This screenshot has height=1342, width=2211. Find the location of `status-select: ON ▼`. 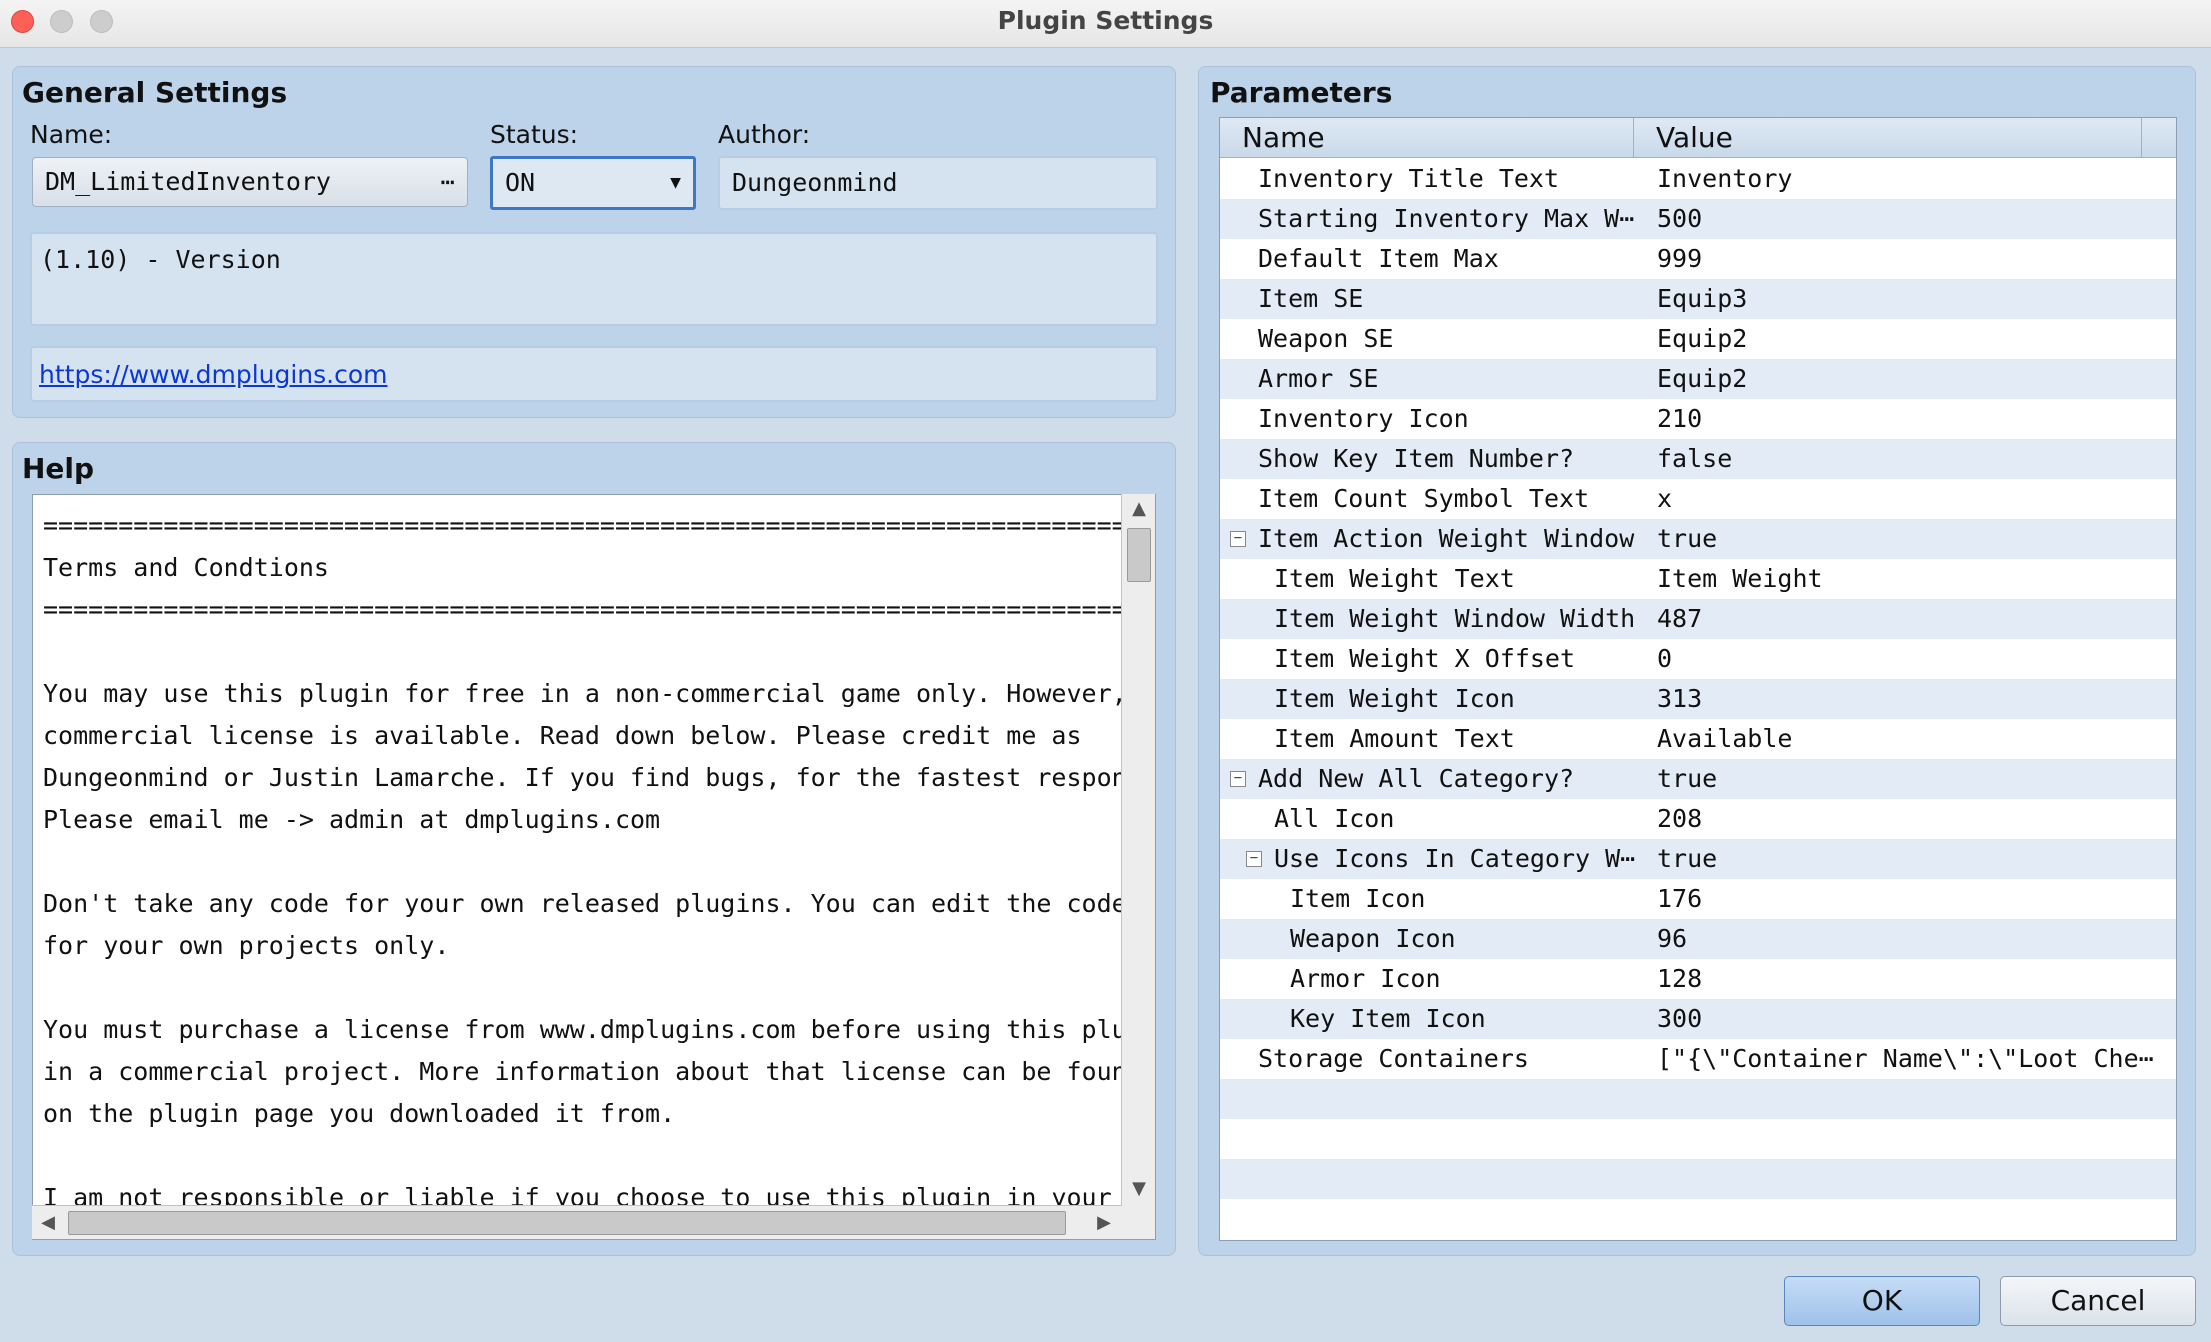

status-select: ON ▼ is located at coordinates (593, 183).